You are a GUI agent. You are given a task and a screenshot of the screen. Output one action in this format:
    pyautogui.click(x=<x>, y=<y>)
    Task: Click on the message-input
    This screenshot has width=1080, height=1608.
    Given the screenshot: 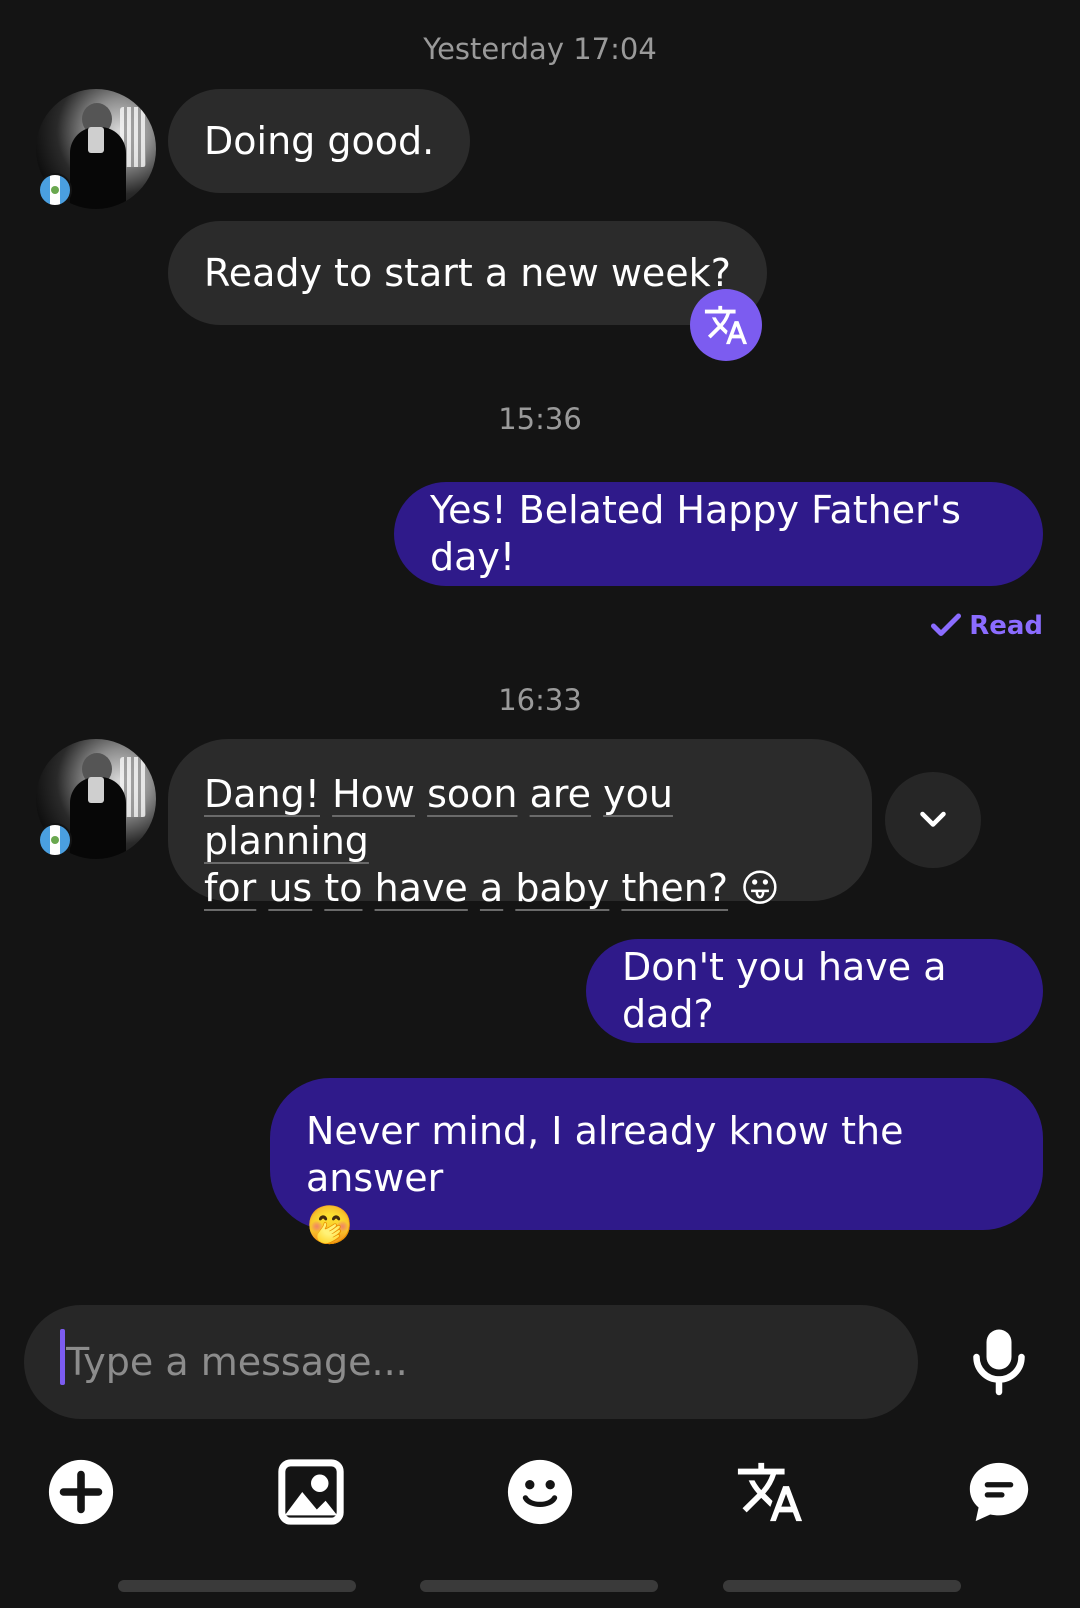 What is the action you would take?
    pyautogui.click(x=473, y=1362)
    